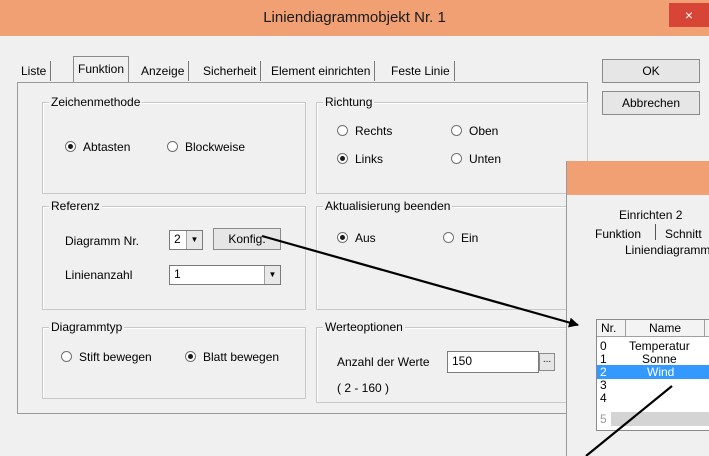 Image resolution: width=709 pixels, height=456 pixels. I want to click on radio-aus: Aus, so click(356, 238).